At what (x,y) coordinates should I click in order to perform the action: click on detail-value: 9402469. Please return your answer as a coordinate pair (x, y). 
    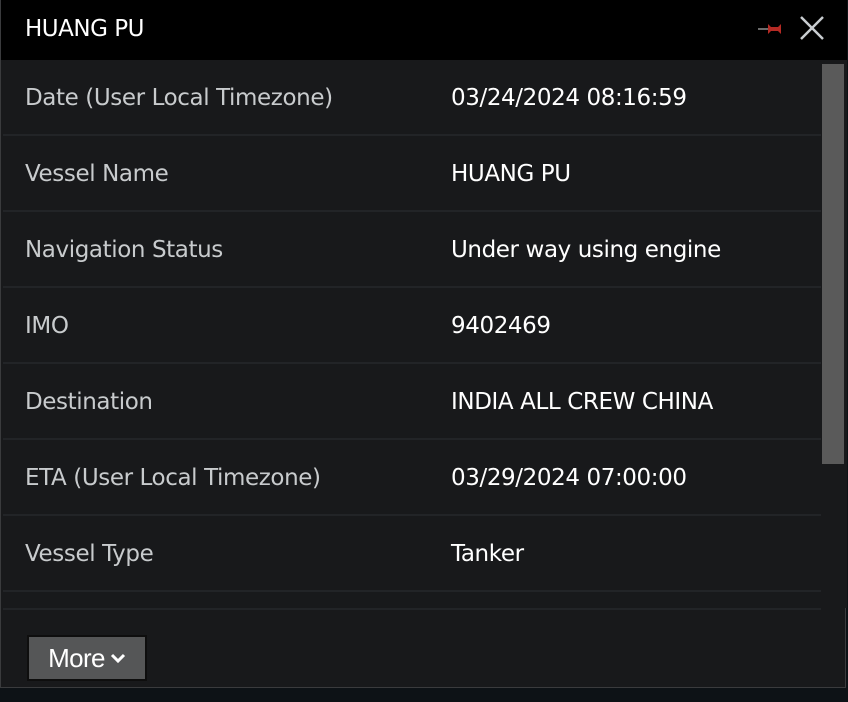
    Looking at the image, I should click on (501, 326).